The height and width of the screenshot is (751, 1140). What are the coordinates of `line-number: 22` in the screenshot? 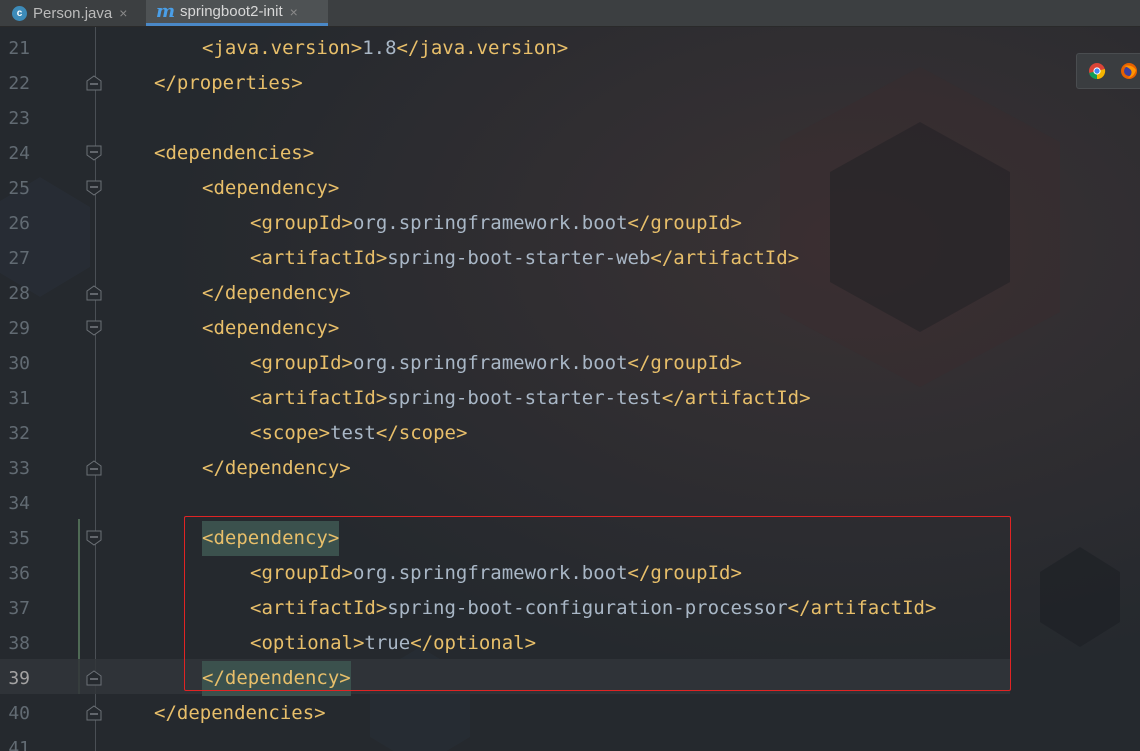 It's located at (19, 83).